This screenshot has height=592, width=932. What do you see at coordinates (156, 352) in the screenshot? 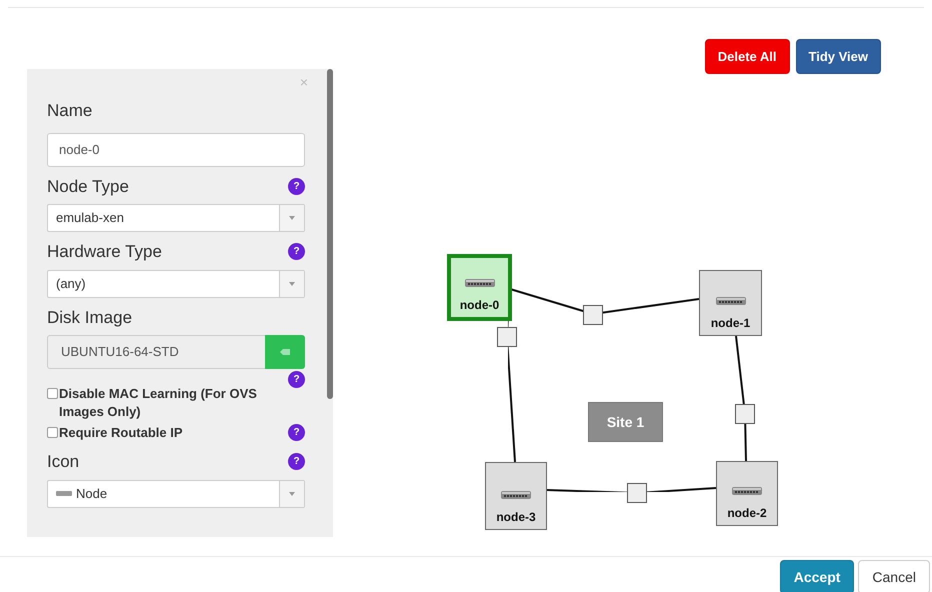
I see `disk-image-field: UBUNTU16-64-STD` at bounding box center [156, 352].